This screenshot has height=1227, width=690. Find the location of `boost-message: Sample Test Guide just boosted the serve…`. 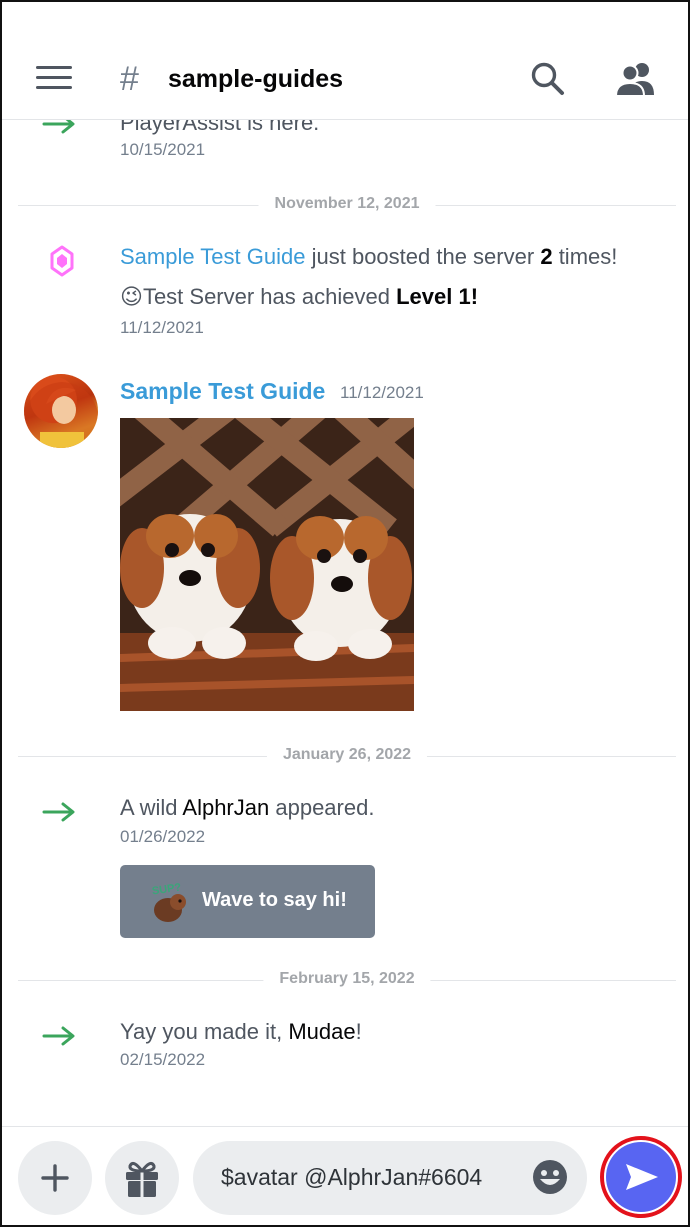

boost-message: Sample Test Guide just boosted the serve… is located at coordinates (368, 257).